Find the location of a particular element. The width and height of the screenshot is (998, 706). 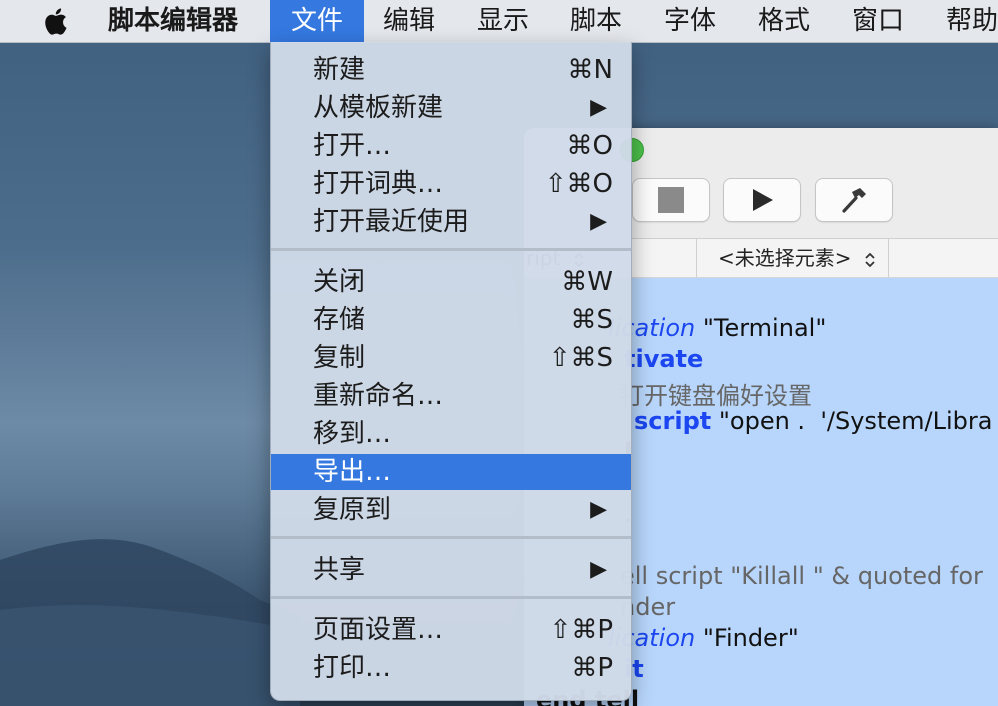

menu-item: 从模板新建 ▶ is located at coordinates (451, 108).